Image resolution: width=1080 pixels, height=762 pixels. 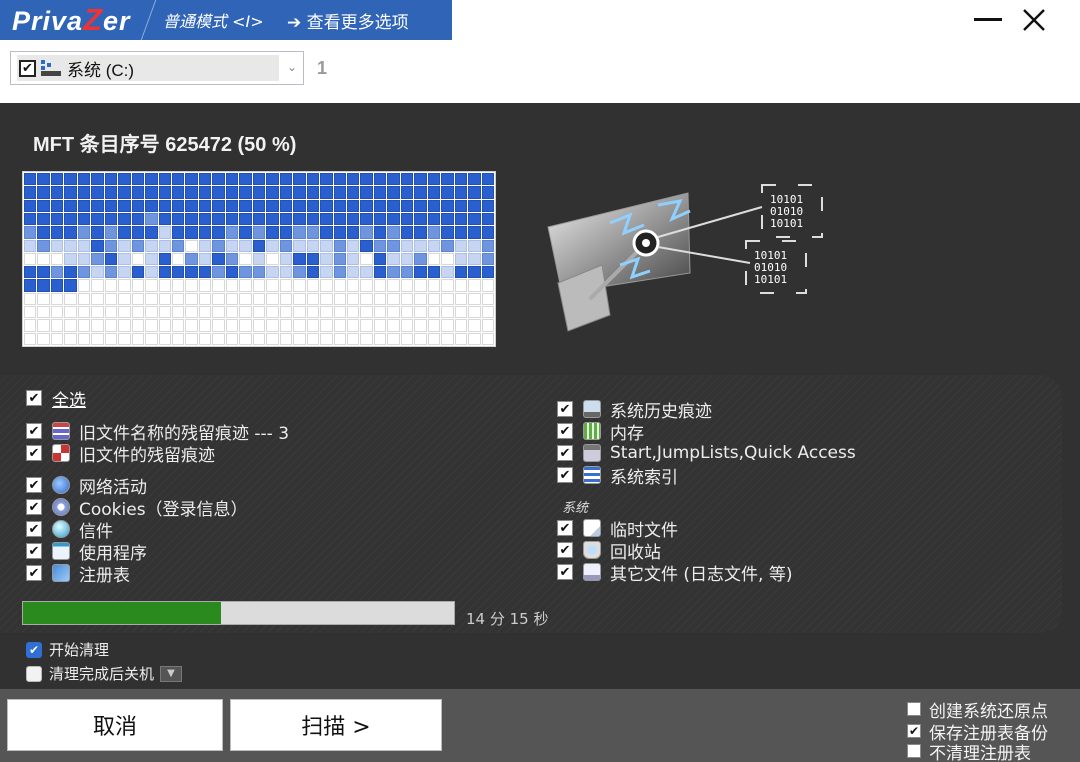 What do you see at coordinates (969, 751) in the screenshot?
I see `skip-registry-option: 不清理注册表` at bounding box center [969, 751].